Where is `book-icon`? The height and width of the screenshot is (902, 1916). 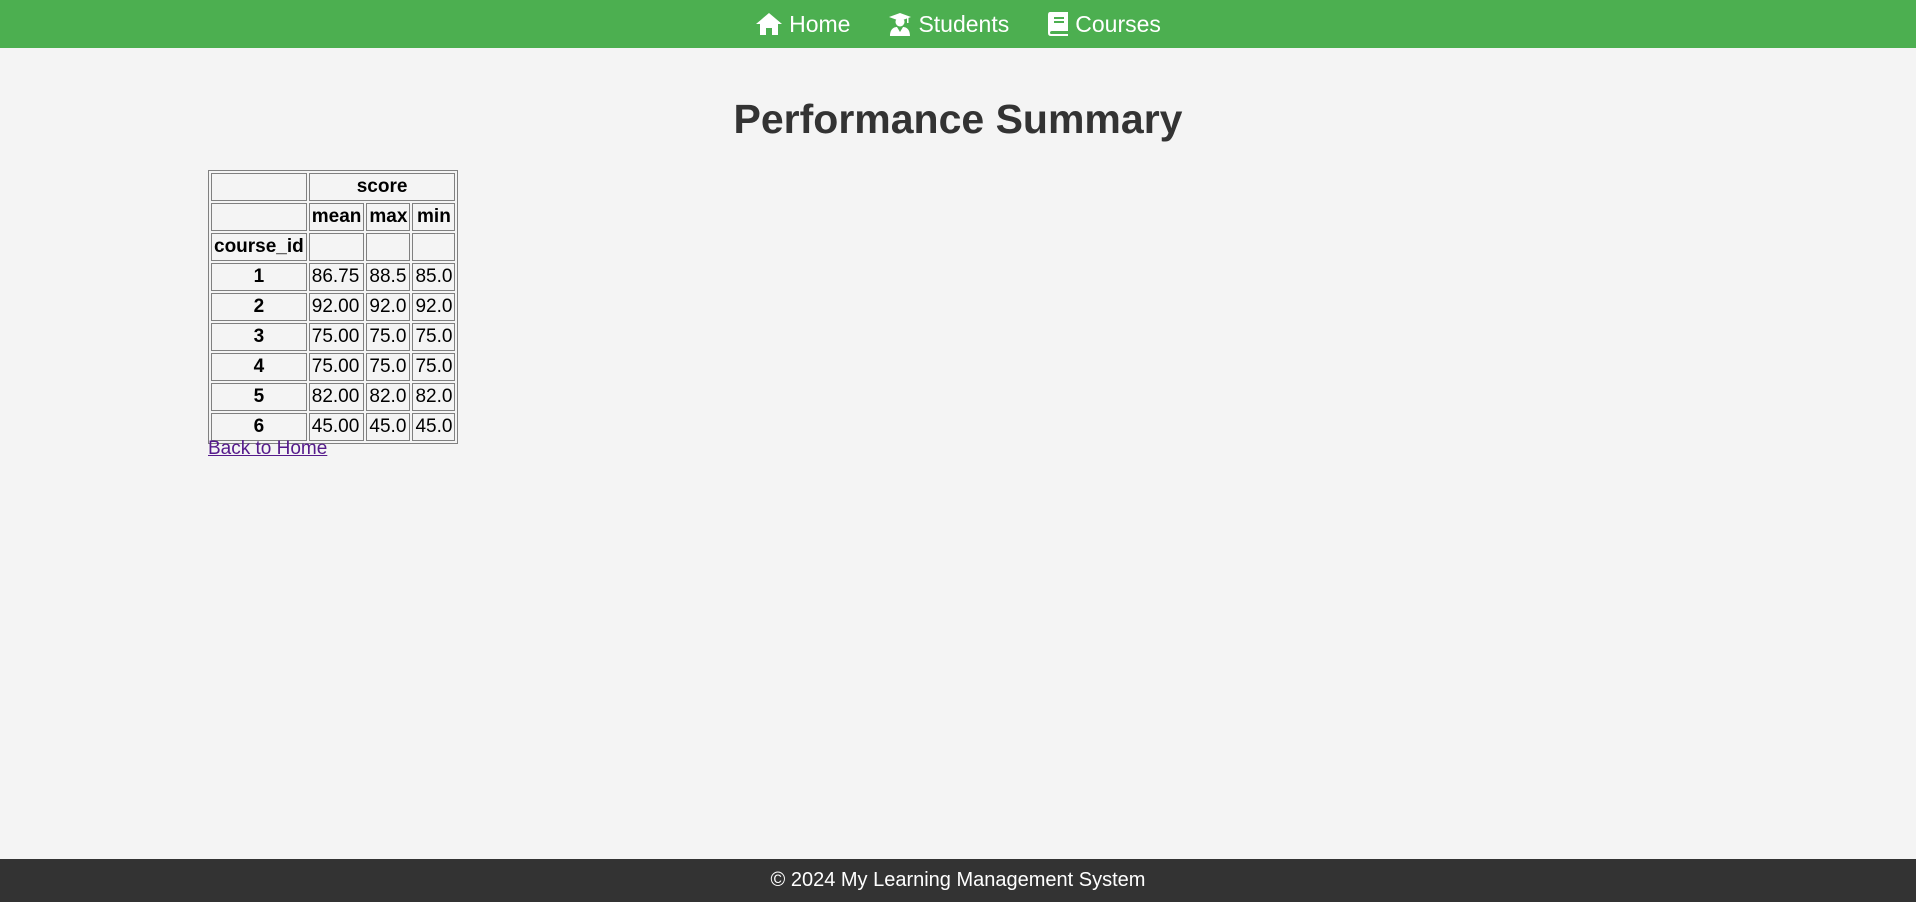 book-icon is located at coordinates (1058, 24).